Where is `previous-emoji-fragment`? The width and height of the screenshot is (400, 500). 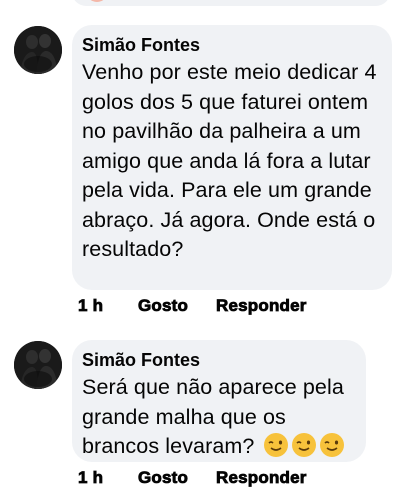
previous-emoji-fragment is located at coordinates (97, 1).